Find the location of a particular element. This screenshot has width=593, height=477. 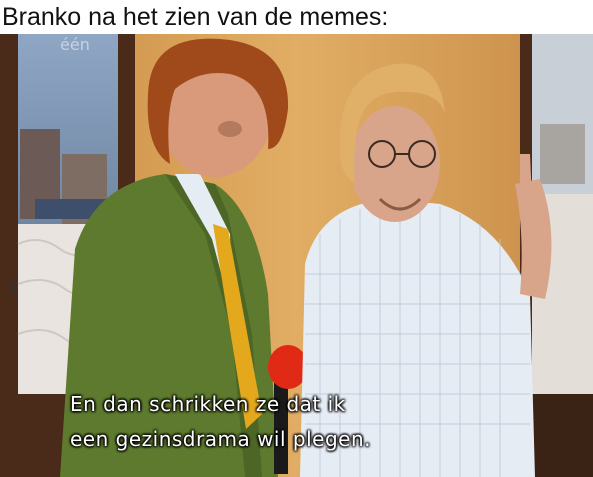

meme-caption: Branko na het zien van de memes: is located at coordinates (195, 17).